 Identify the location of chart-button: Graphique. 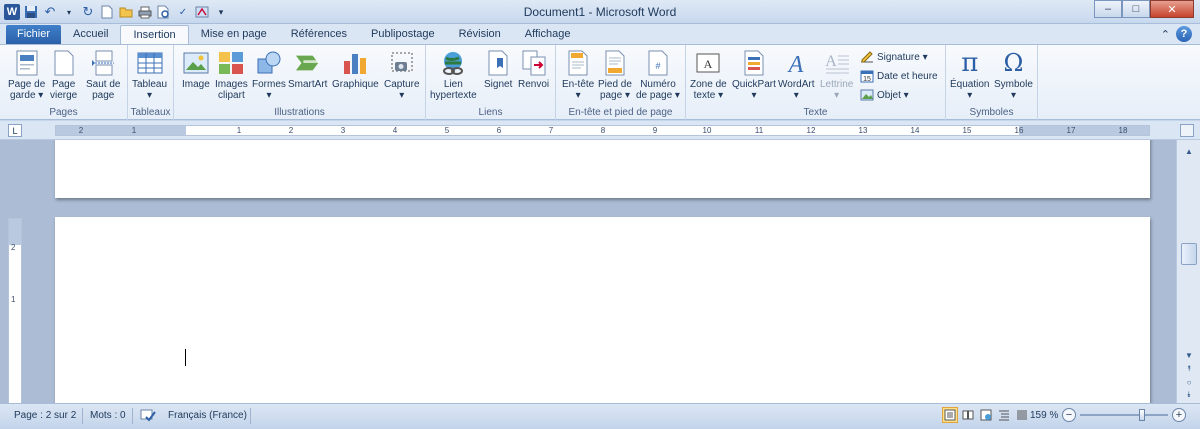
(355, 69).